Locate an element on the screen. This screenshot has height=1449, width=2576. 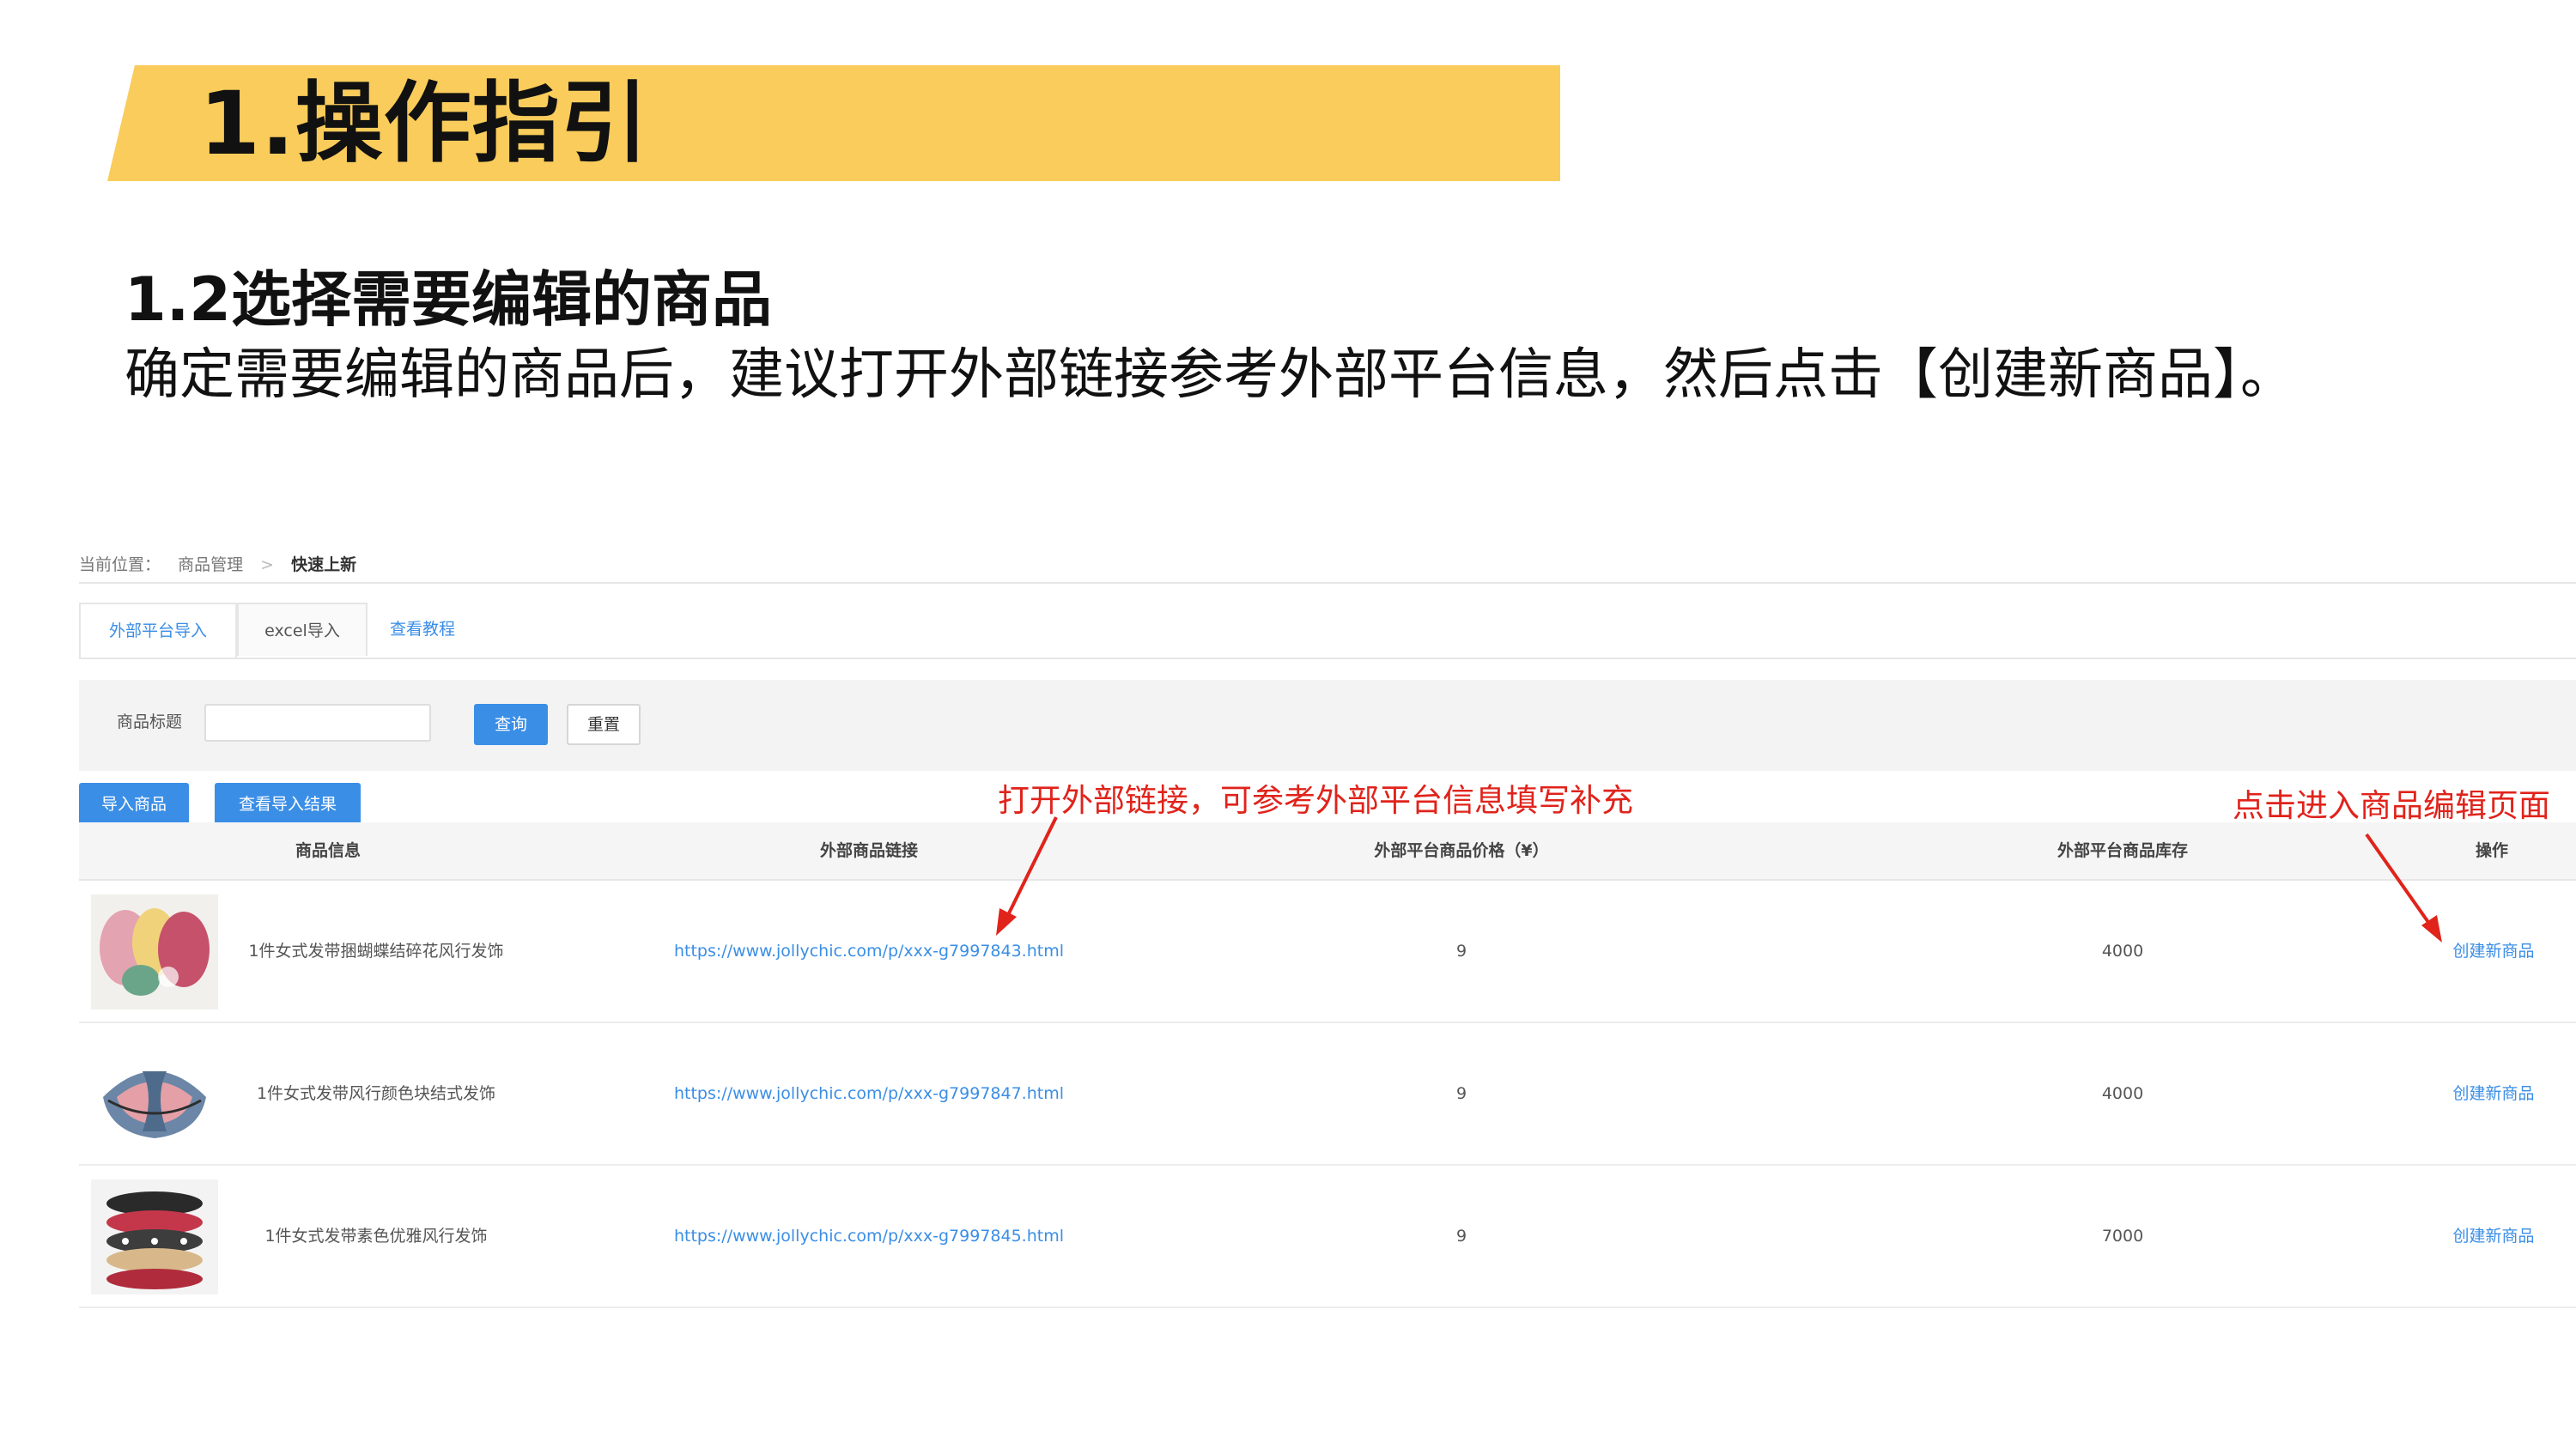
arrow-to-create-icon is located at coordinates (2404, 888).